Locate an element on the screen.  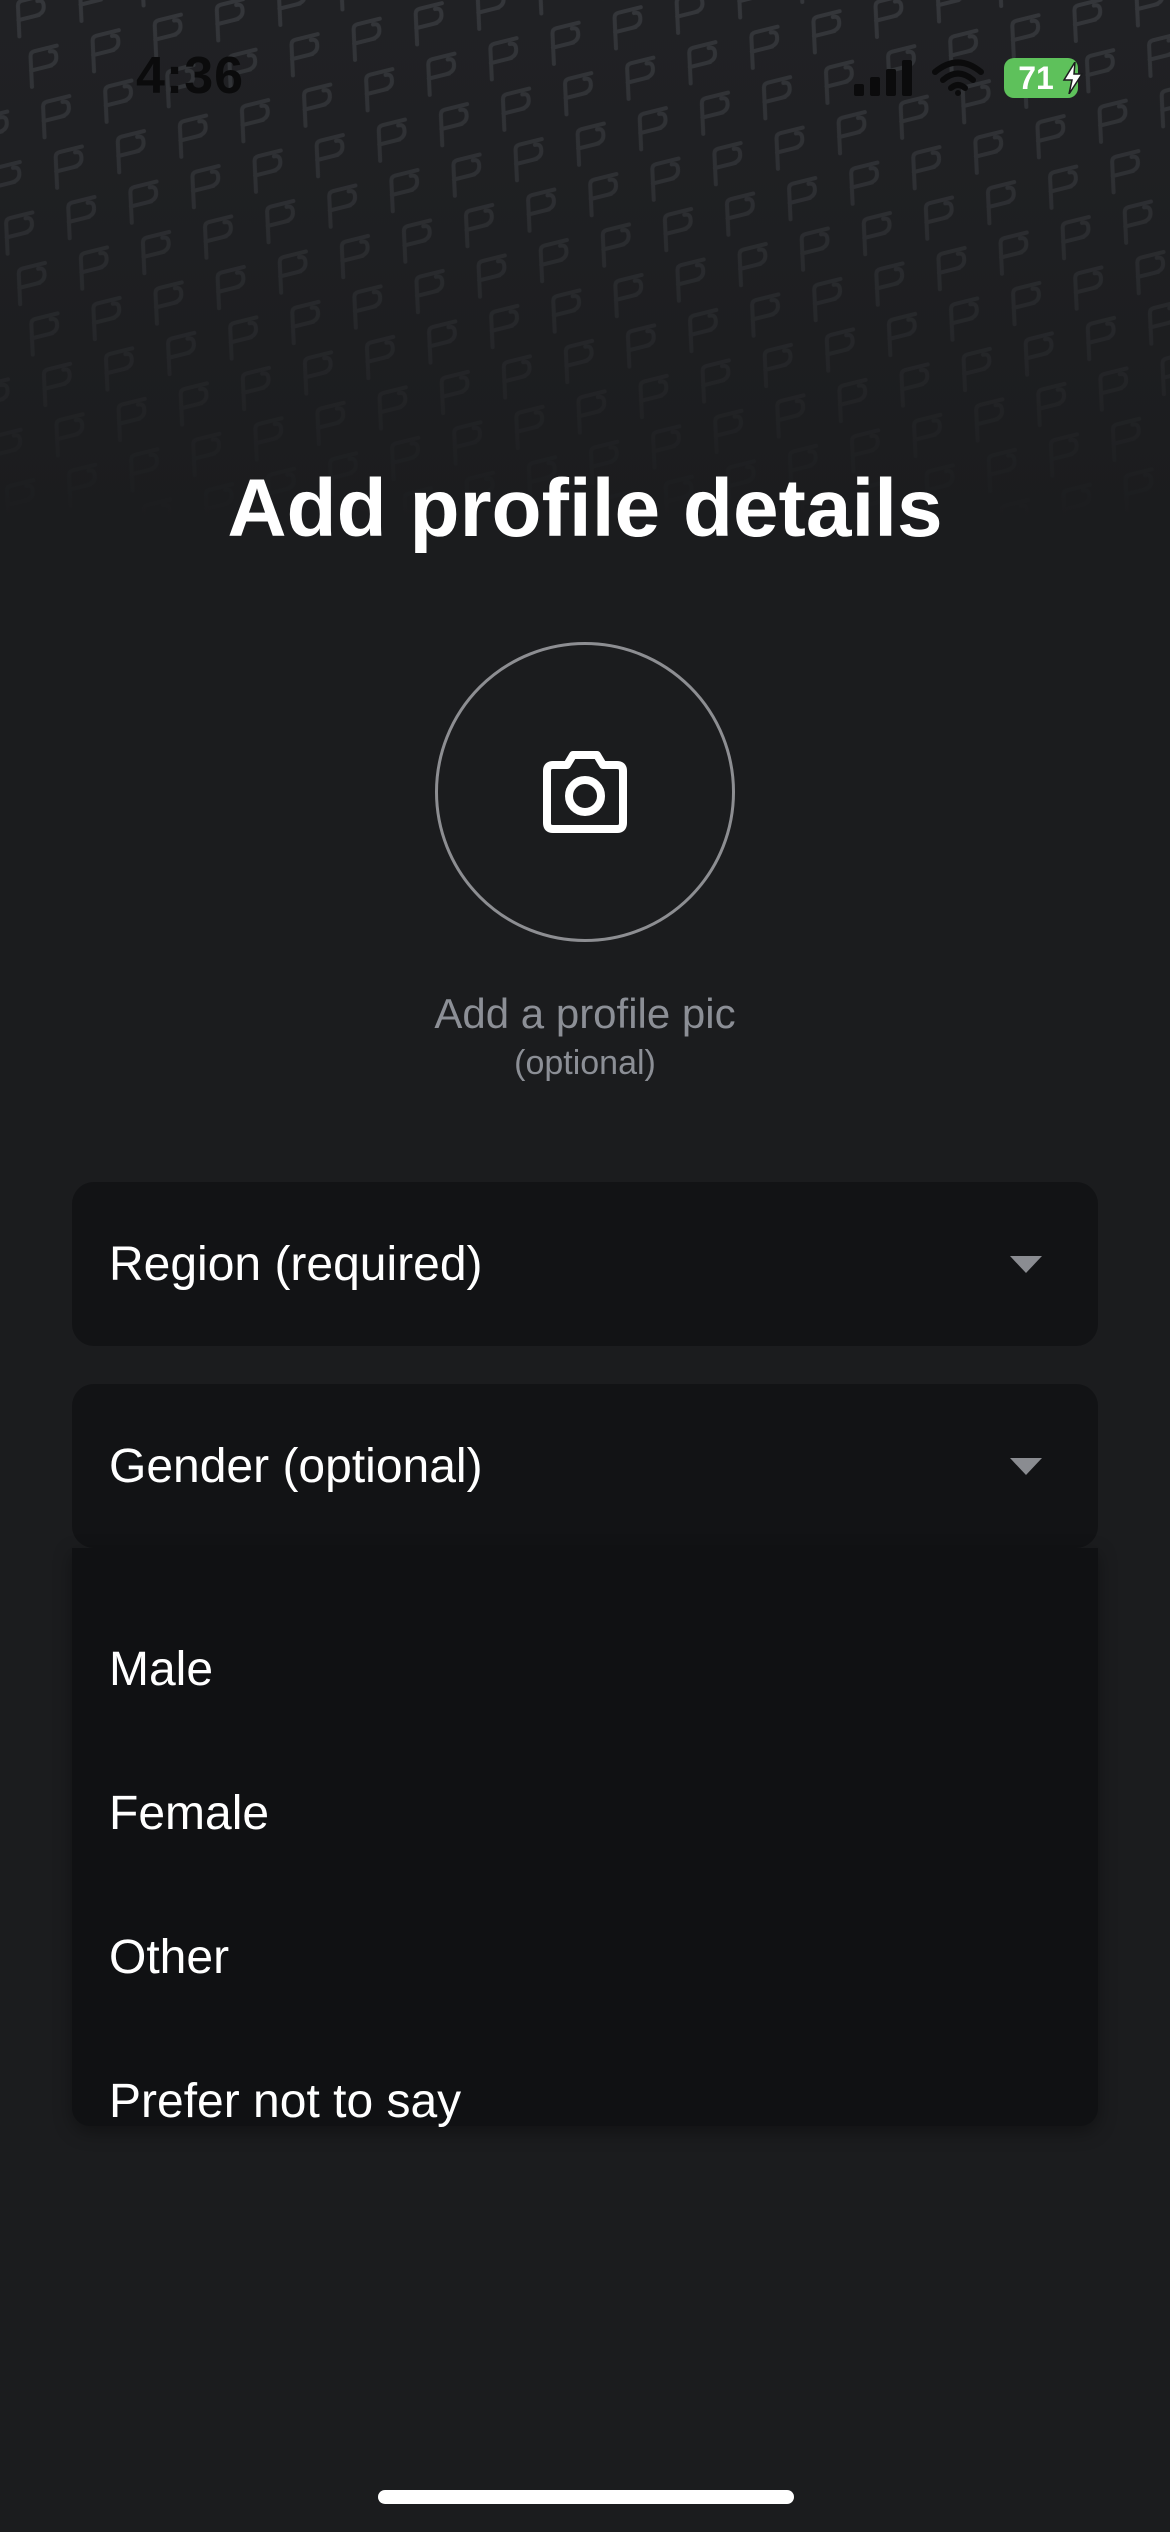
battery-icon: 71 is located at coordinates (1044, 78).